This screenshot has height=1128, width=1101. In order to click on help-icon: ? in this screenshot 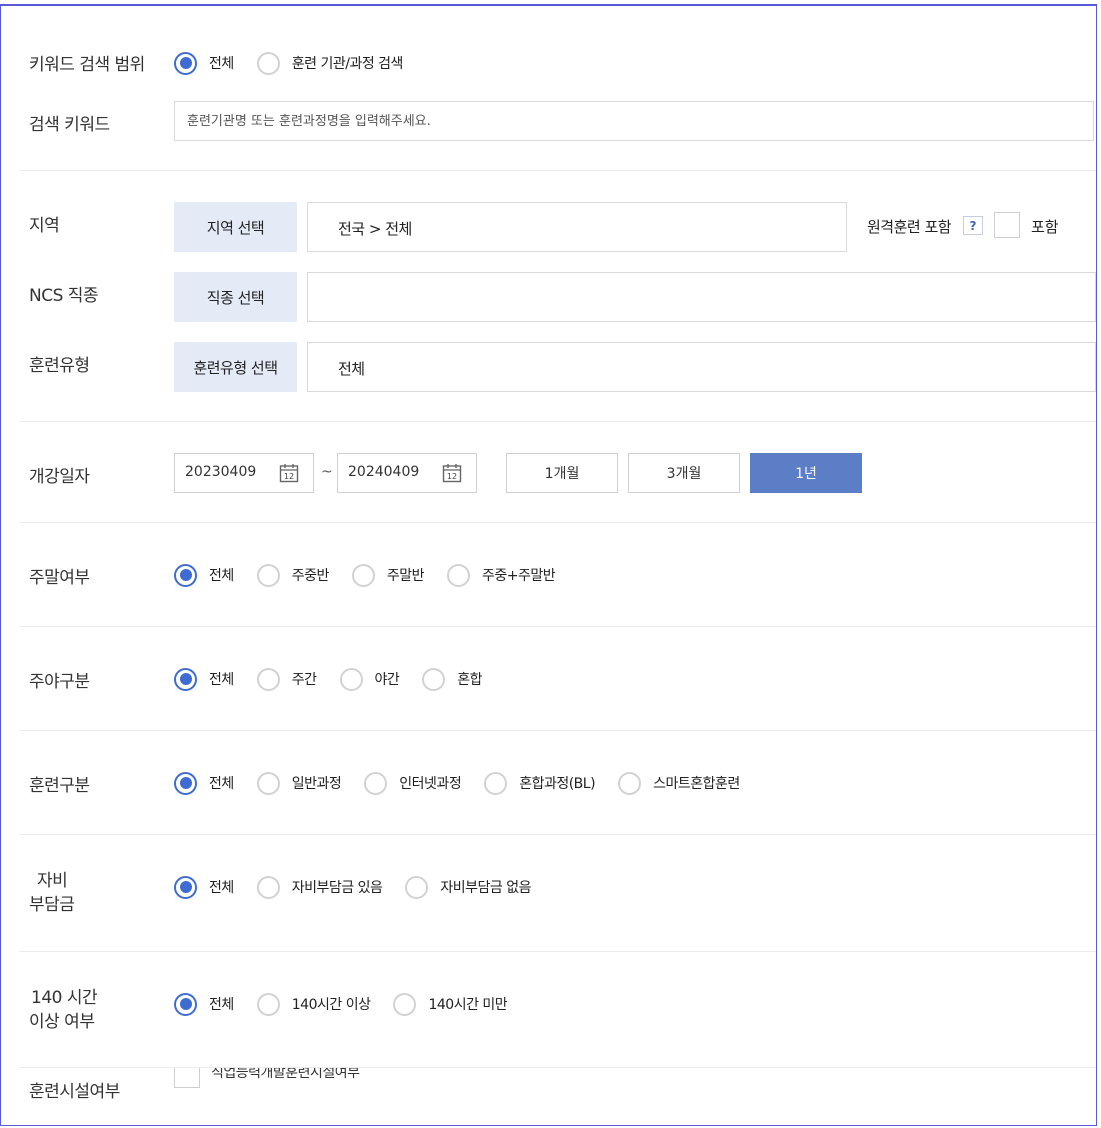, I will do `click(973, 225)`.